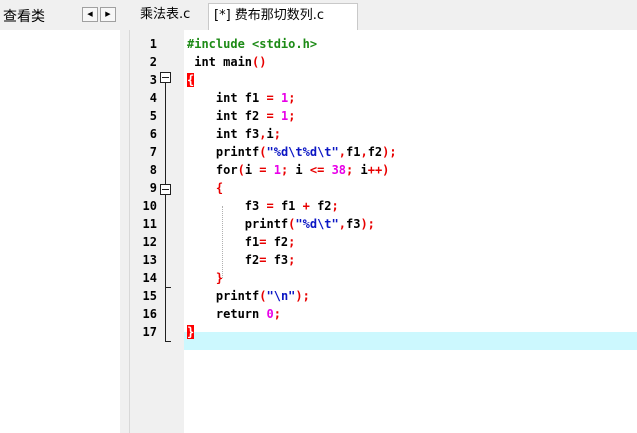  Describe the element at coordinates (153, 44) in the screenshot. I see `line-number: 1` at that location.